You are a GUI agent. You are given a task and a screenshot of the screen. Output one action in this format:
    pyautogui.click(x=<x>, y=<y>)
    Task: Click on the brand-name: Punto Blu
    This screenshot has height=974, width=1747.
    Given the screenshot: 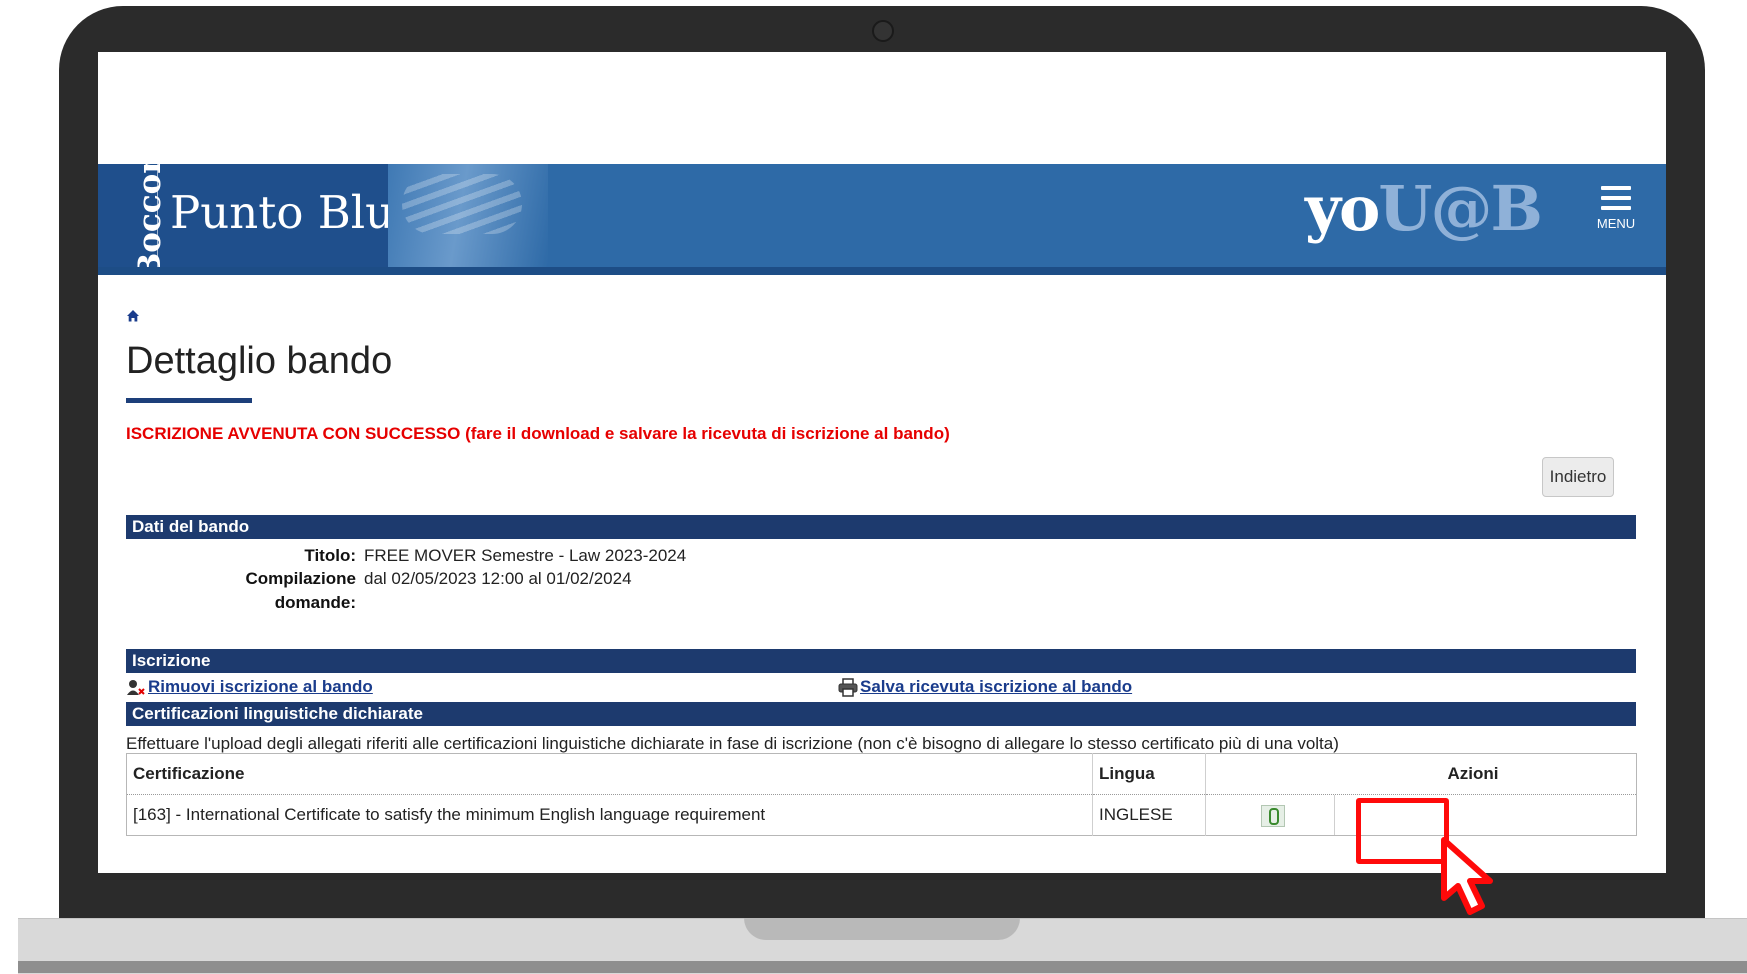 What is the action you would take?
    pyautogui.click(x=279, y=212)
    